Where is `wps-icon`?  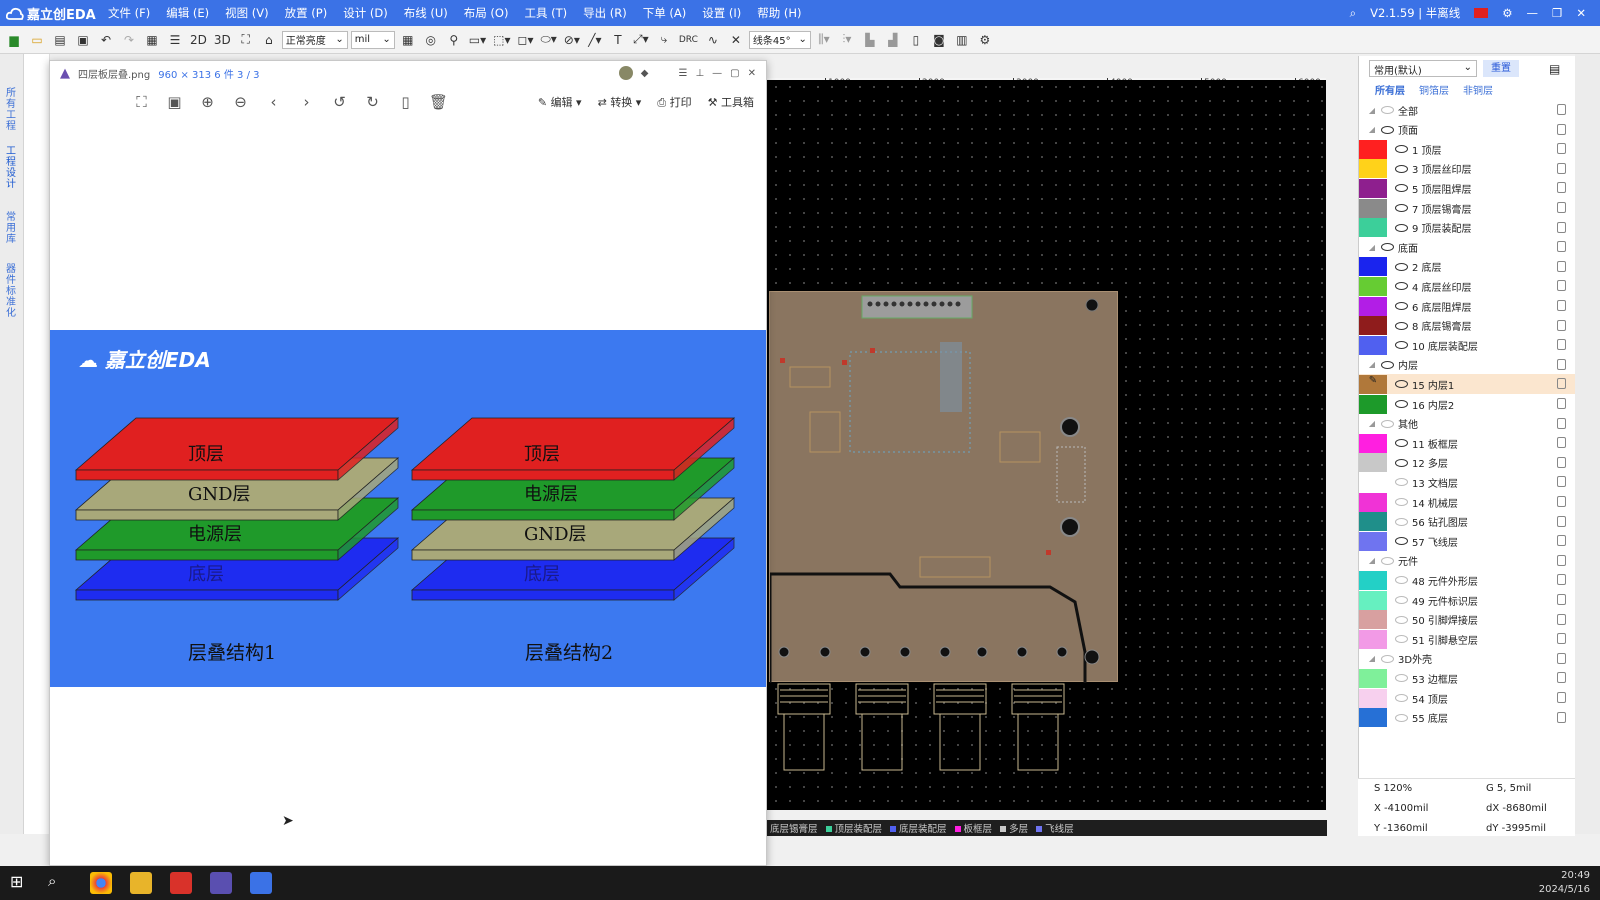 wps-icon is located at coordinates (181, 883).